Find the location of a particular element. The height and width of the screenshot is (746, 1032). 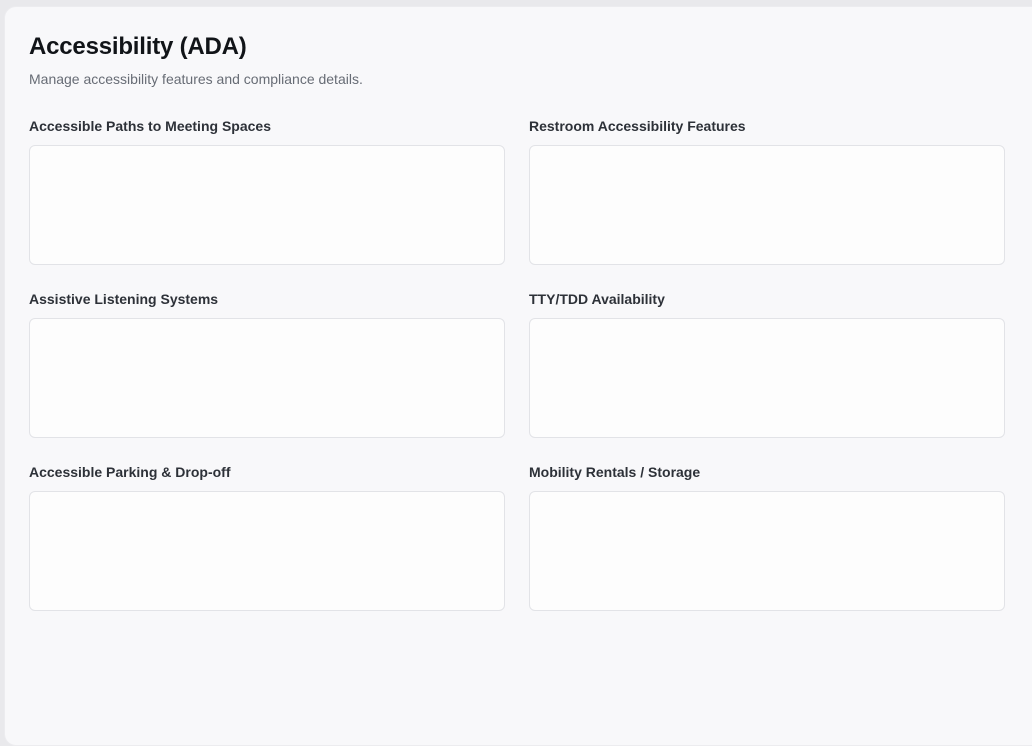

restroom-accessibility-textarea is located at coordinates (767, 205).